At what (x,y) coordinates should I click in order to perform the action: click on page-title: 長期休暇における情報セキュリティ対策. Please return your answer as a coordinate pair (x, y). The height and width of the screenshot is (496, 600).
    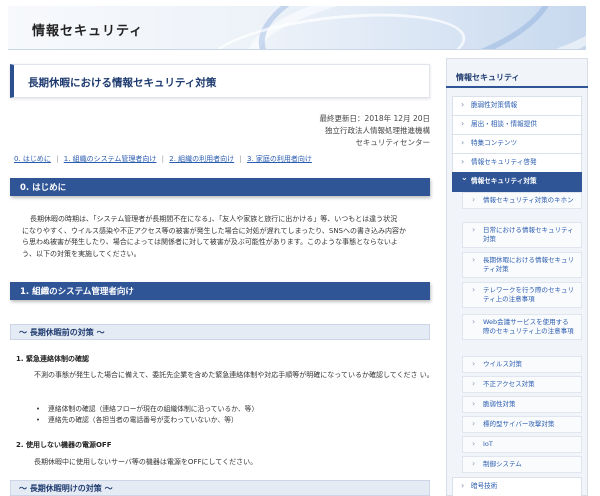
    Looking at the image, I should click on (122, 83).